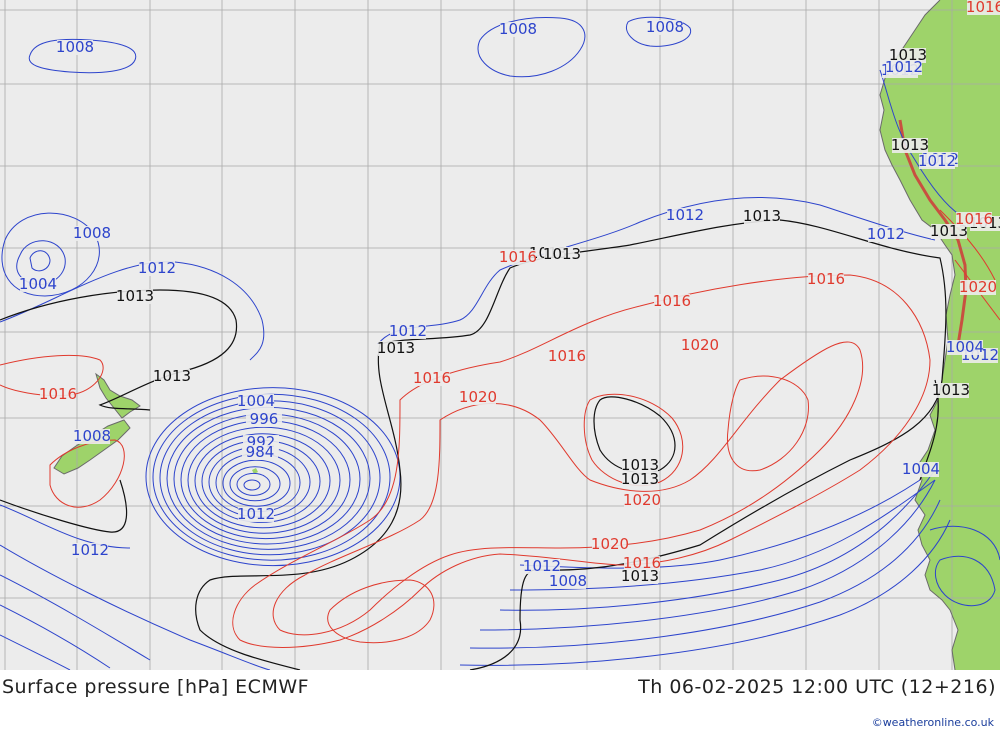 The width and height of the screenshot is (1000, 733). Describe the element at coordinates (933, 722) in the screenshot. I see `credit-link: ©weatheronline.co.uk` at that location.